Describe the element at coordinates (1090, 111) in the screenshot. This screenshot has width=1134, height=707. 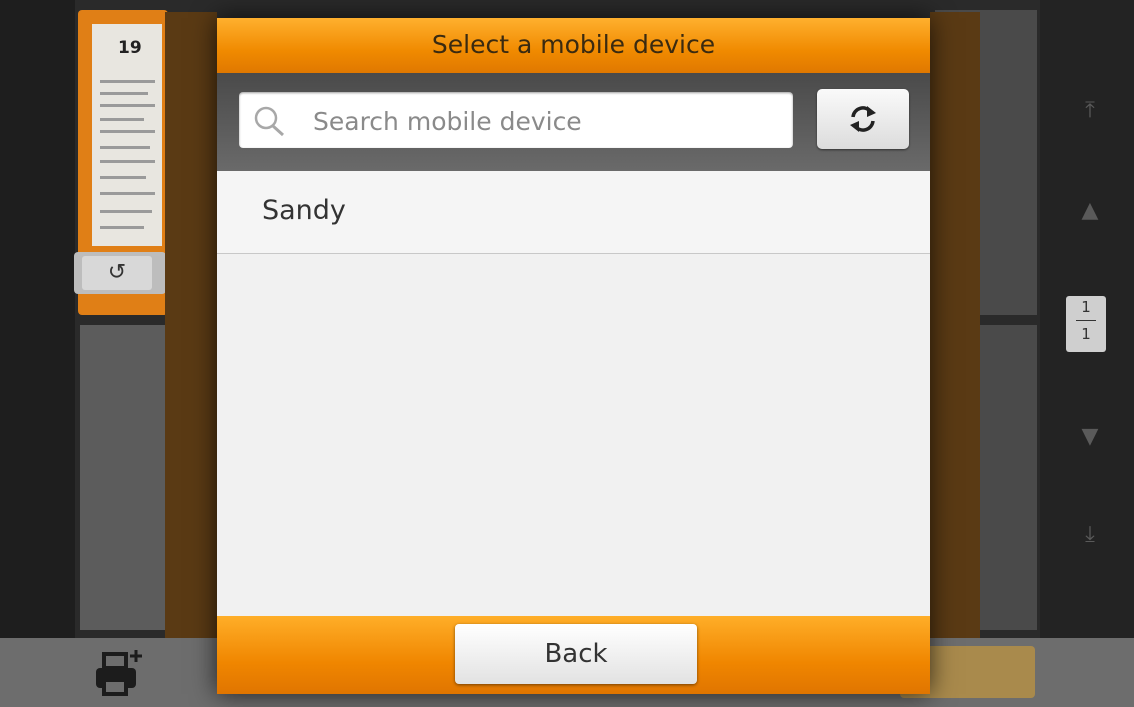
I see `first-page-icon: ⤒` at that location.